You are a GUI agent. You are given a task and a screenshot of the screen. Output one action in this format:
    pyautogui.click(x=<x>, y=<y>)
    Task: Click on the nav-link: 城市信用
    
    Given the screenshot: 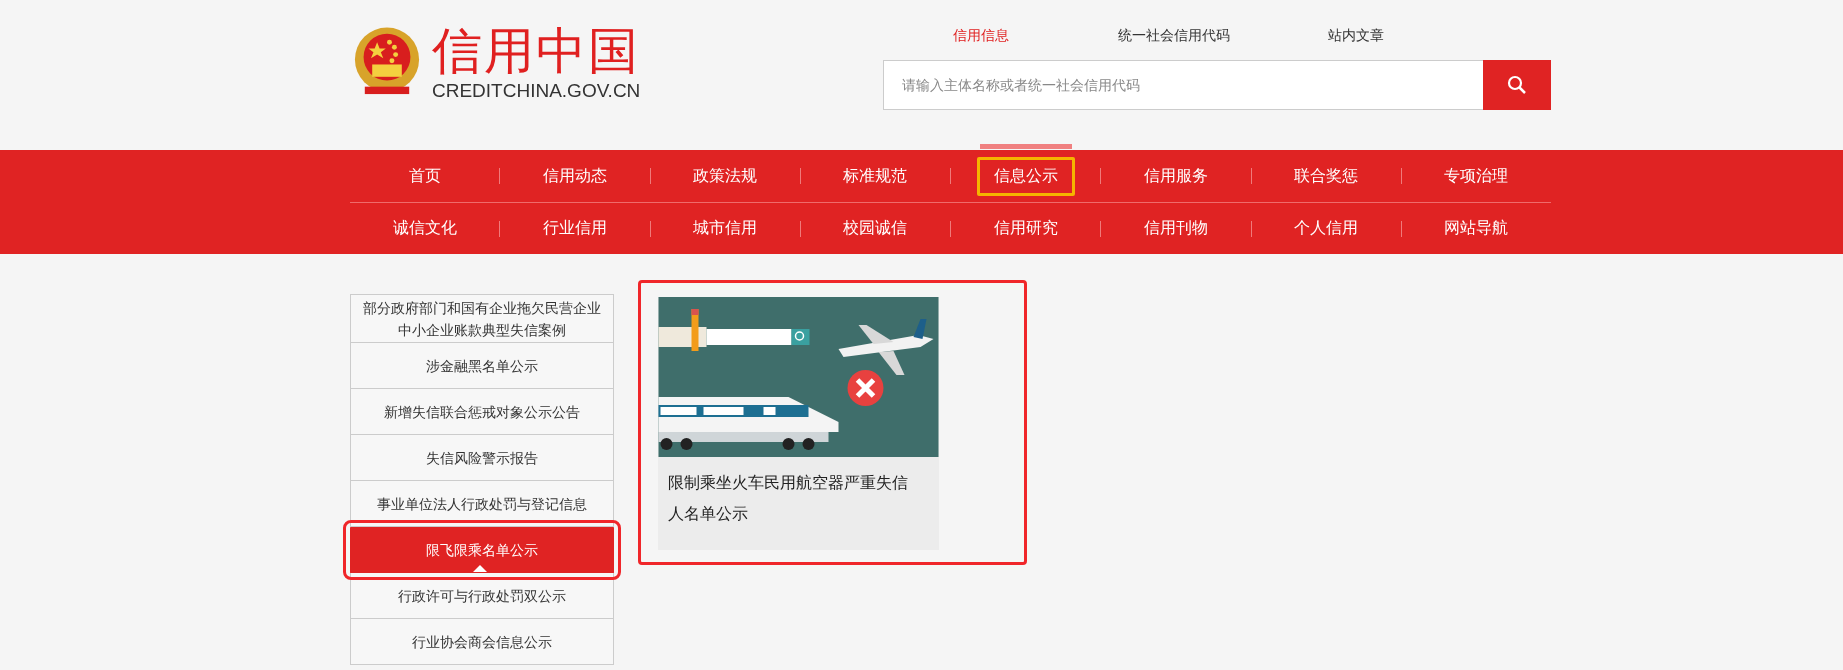 What is the action you would take?
    pyautogui.click(x=725, y=228)
    